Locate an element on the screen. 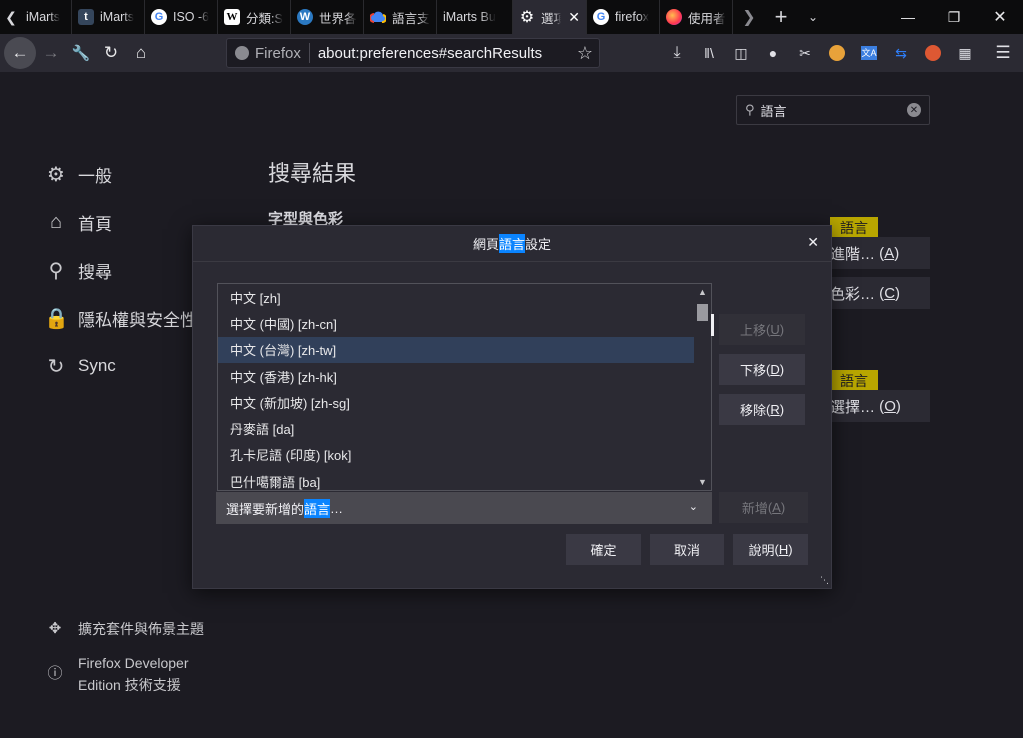 Image resolution: width=1023 pixels, height=738 pixels. sidebar-item-label: 一般 is located at coordinates (95, 176).